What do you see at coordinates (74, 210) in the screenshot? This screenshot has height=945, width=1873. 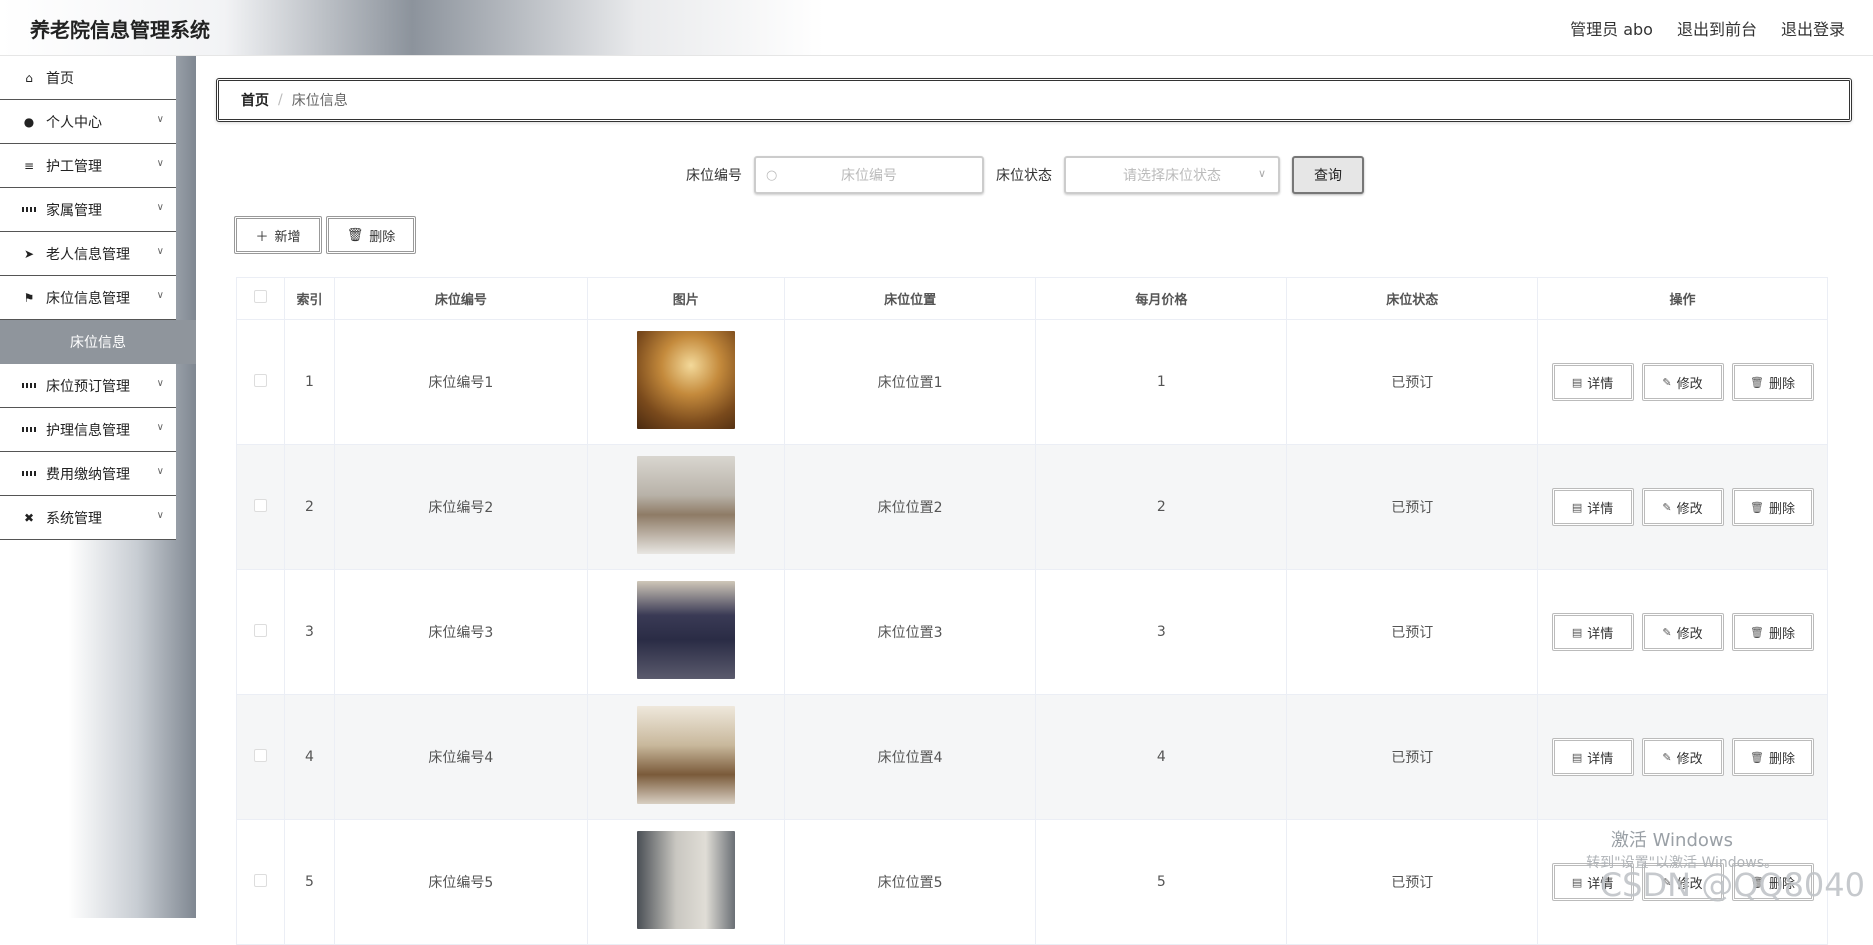 I see `sidebar-item-label: 家属管理` at bounding box center [74, 210].